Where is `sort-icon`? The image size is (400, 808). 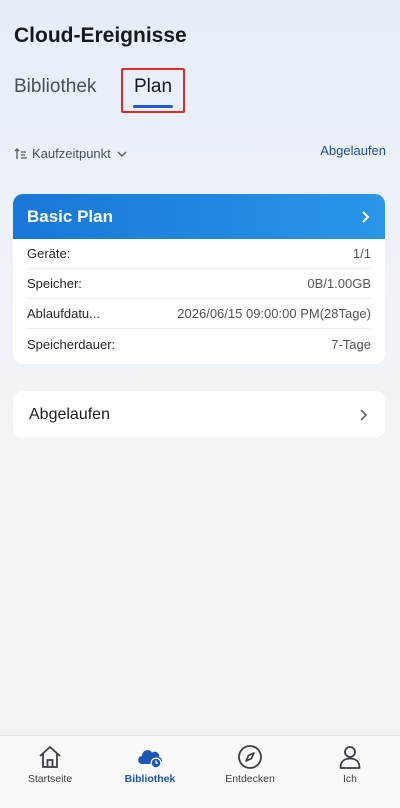
sort-icon is located at coordinates (20, 153).